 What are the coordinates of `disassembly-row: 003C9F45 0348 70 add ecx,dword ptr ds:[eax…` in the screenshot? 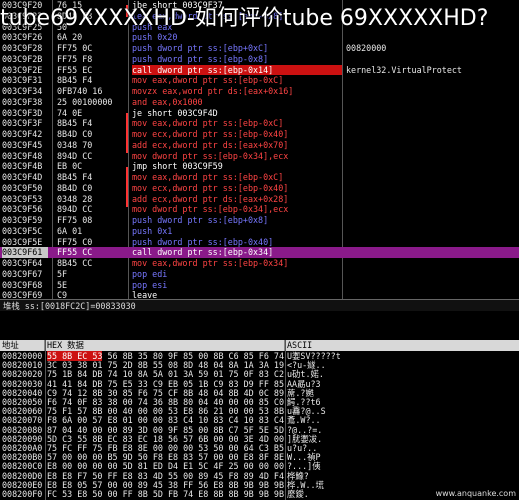 It's located at (259, 145).